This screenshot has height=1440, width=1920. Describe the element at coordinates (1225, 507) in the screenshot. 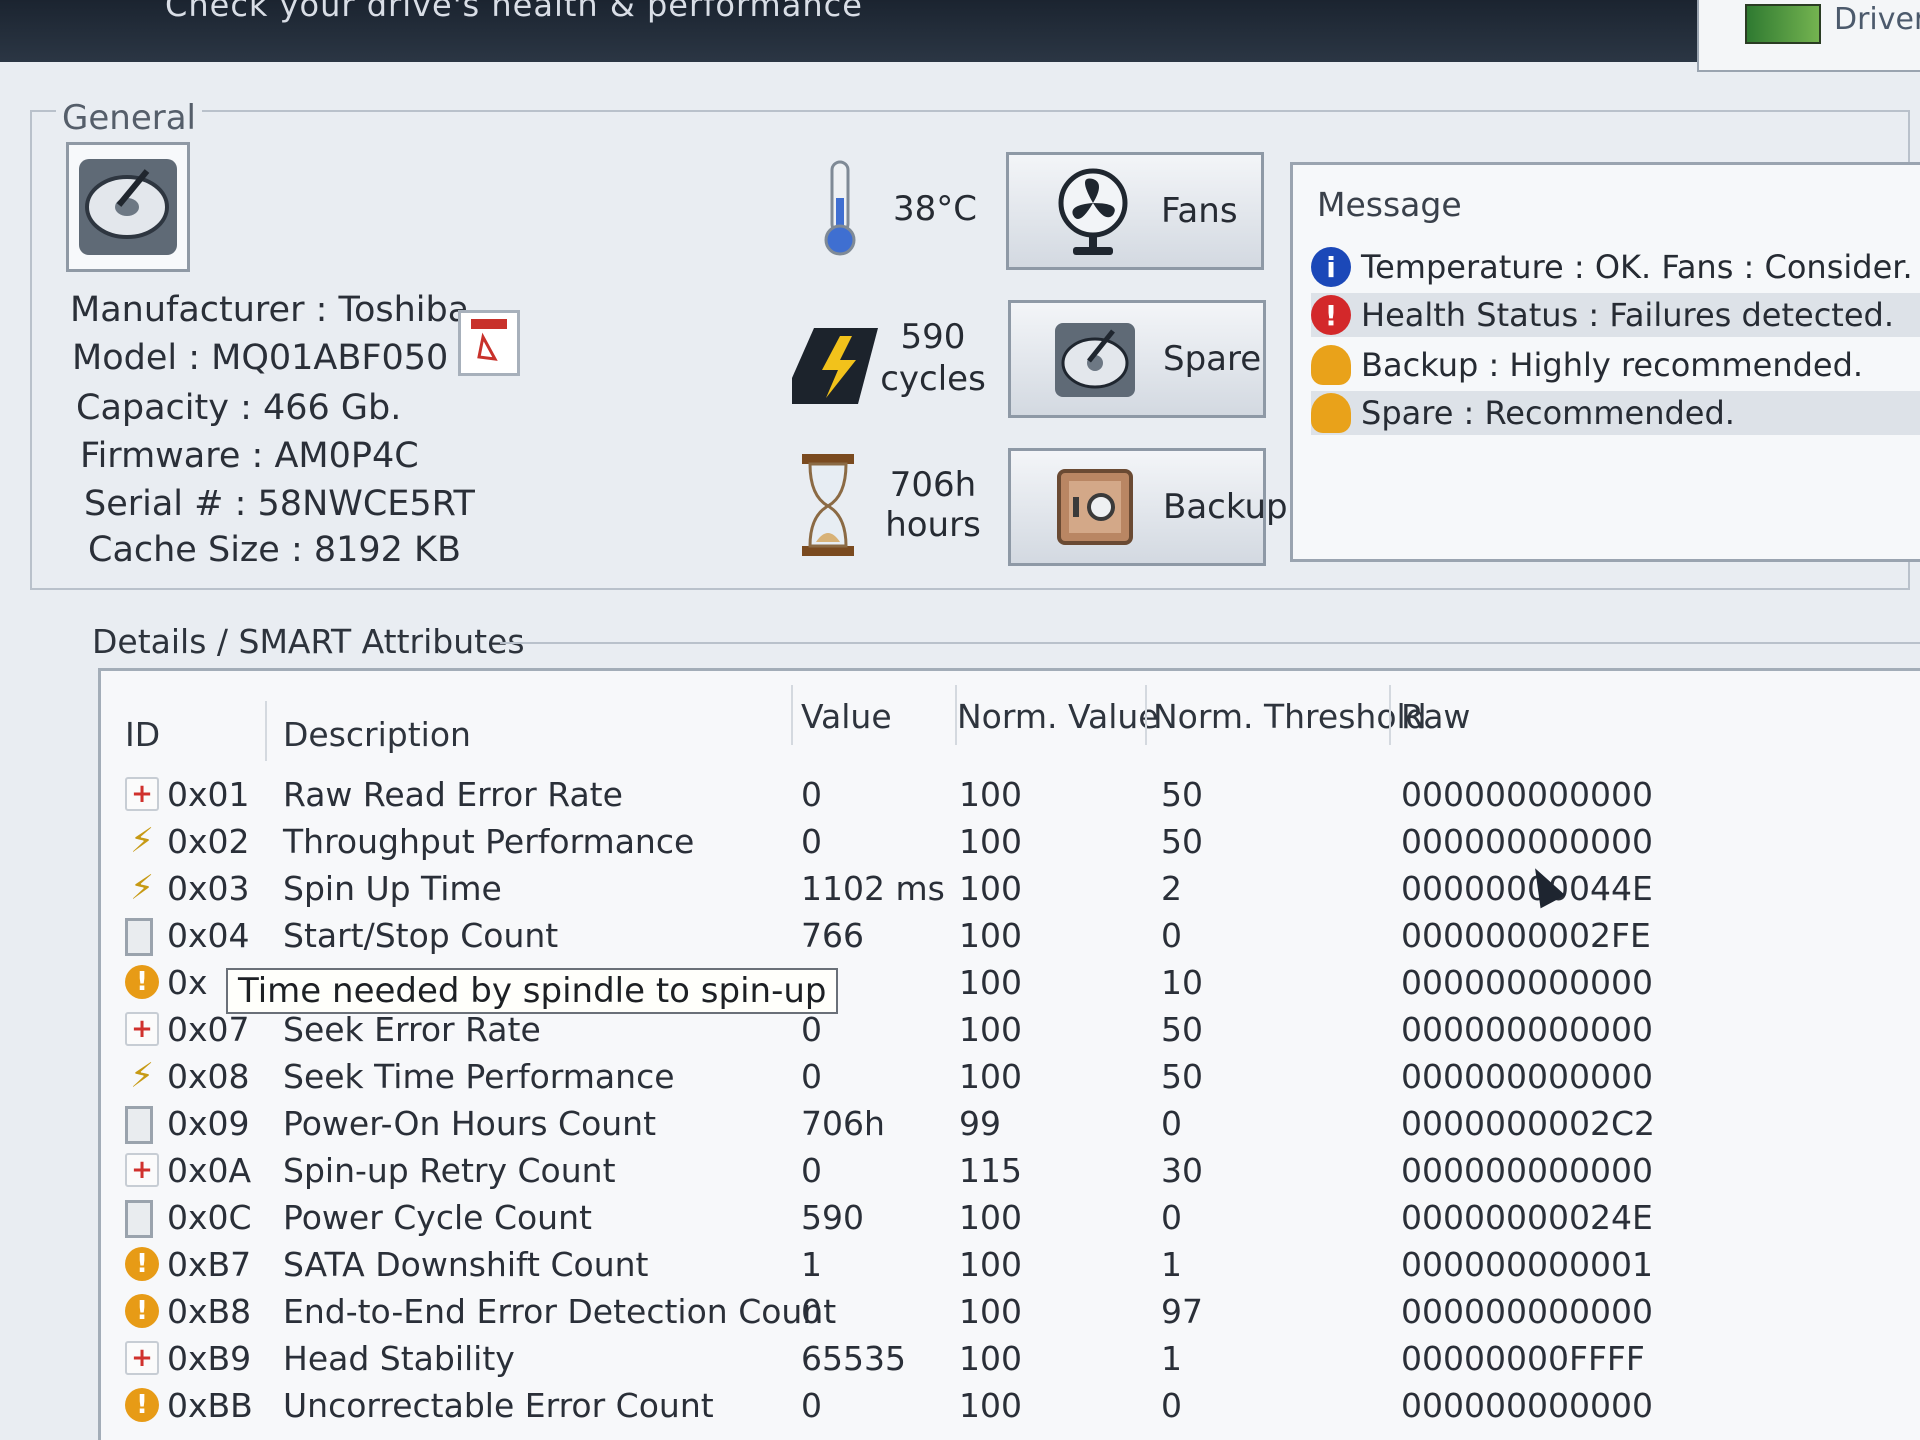

I see `backup-button-label: Backup` at that location.